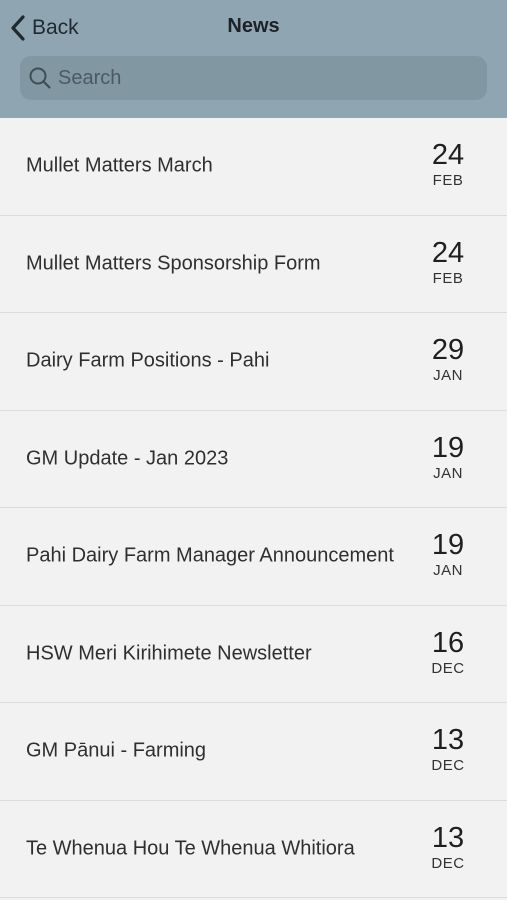 Image resolution: width=507 pixels, height=900 pixels. I want to click on news-title: Dairy Farm Positions - Pahi, so click(148, 360).